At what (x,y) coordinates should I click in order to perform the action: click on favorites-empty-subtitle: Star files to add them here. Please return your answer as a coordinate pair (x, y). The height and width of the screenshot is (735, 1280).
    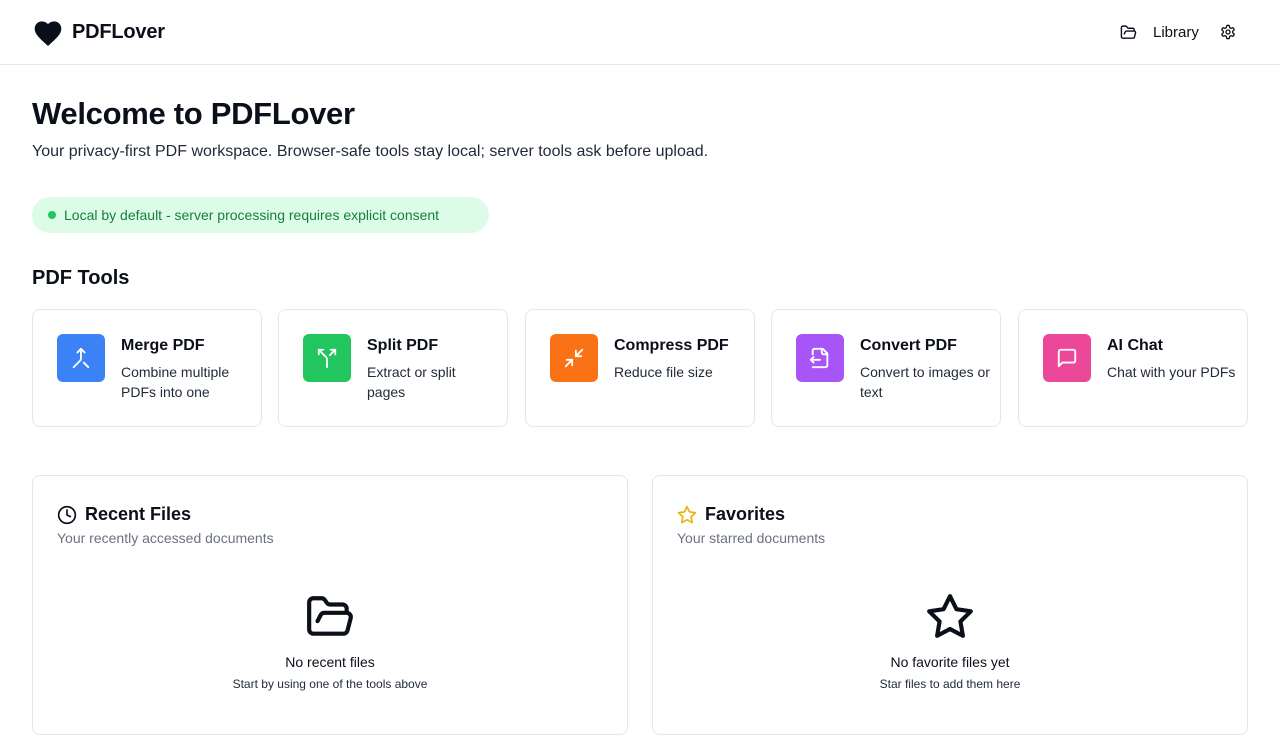
    Looking at the image, I should click on (950, 684).